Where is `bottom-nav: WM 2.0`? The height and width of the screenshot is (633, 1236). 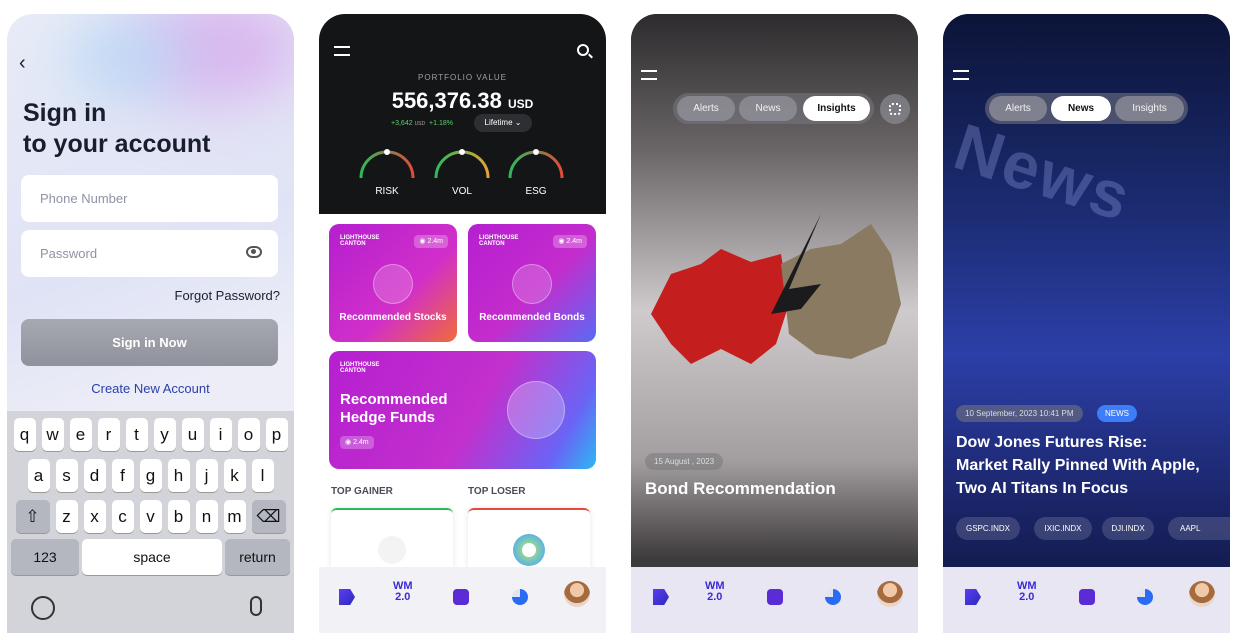 bottom-nav: WM 2.0 is located at coordinates (462, 600).